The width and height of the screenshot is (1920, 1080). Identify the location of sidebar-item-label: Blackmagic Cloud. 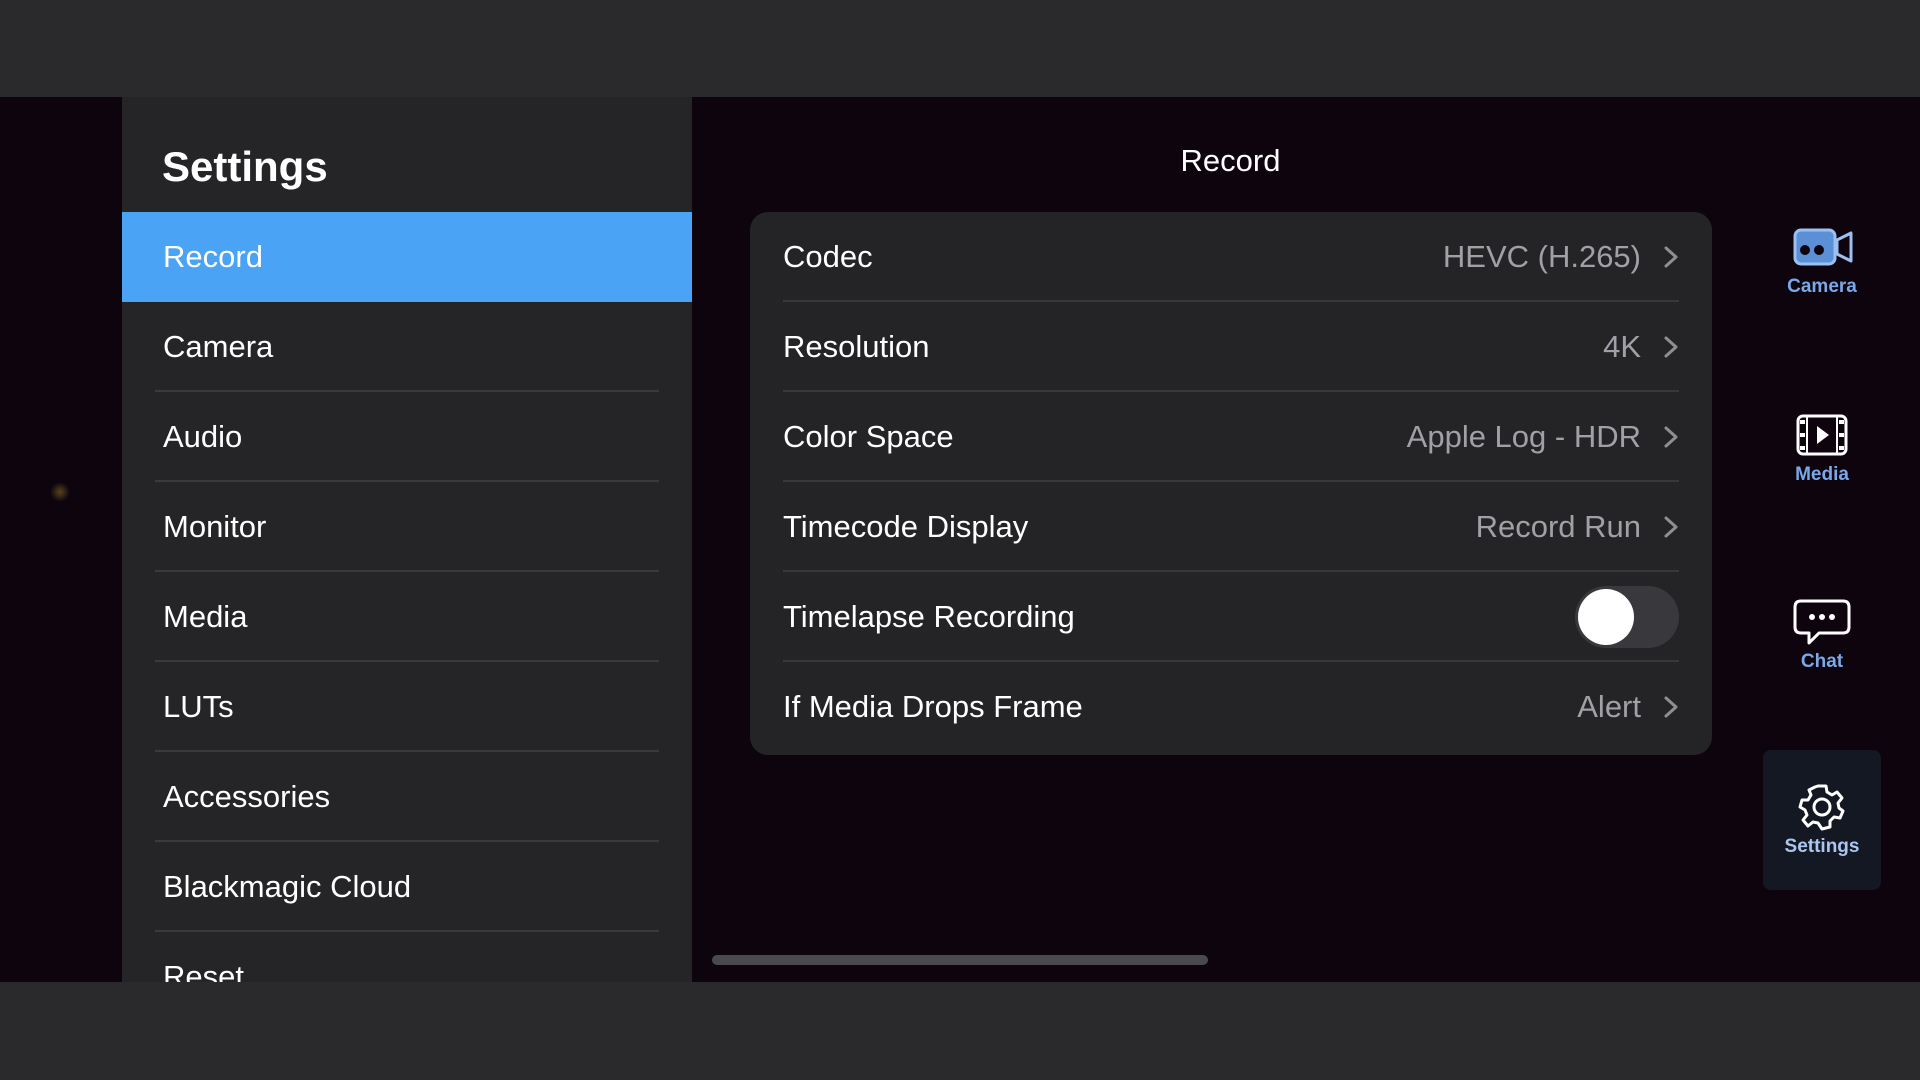
(287, 886).